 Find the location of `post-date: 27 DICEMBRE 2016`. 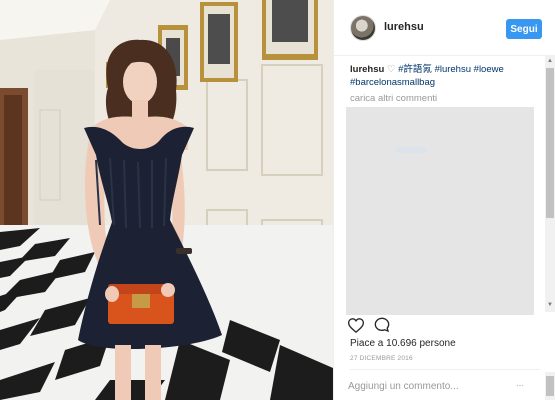

post-date: 27 DICEMBRE 2016 is located at coordinates (381, 358).